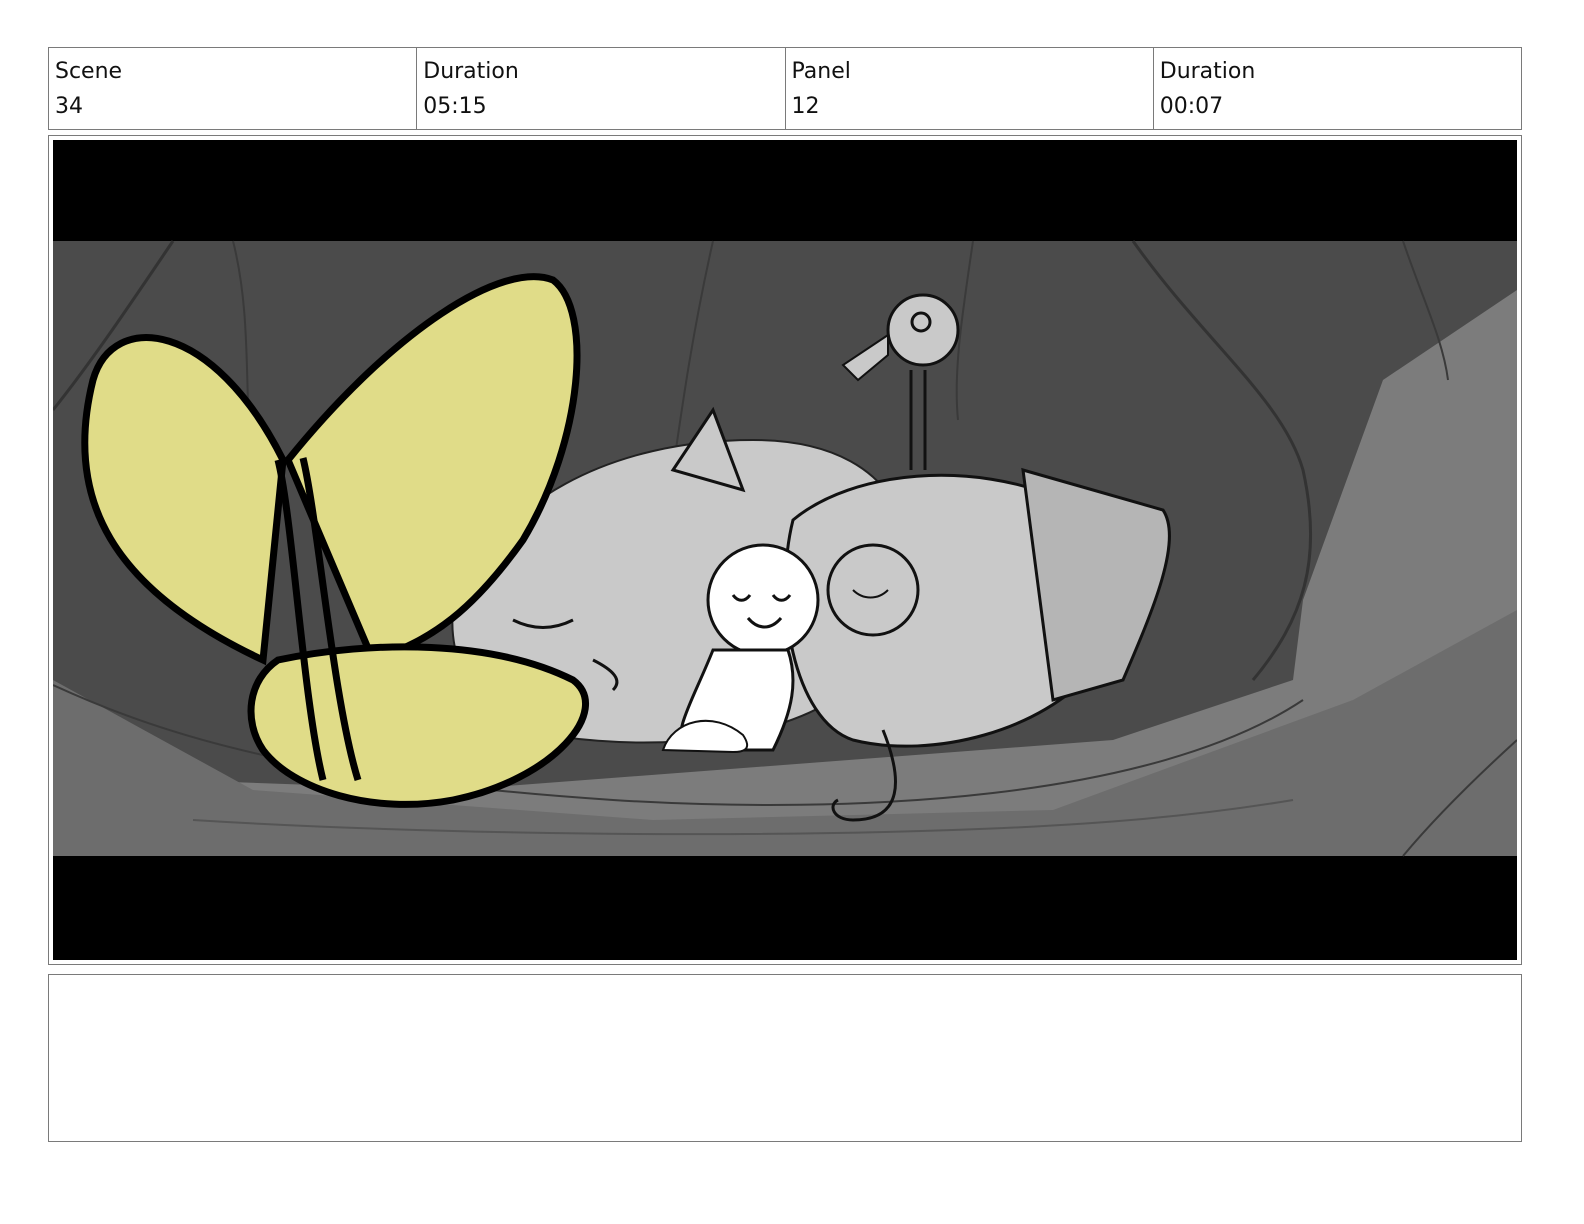 The width and height of the screenshot is (1584, 1224). Describe the element at coordinates (805, 106) in the screenshot. I see `panel-value: 12` at that location.